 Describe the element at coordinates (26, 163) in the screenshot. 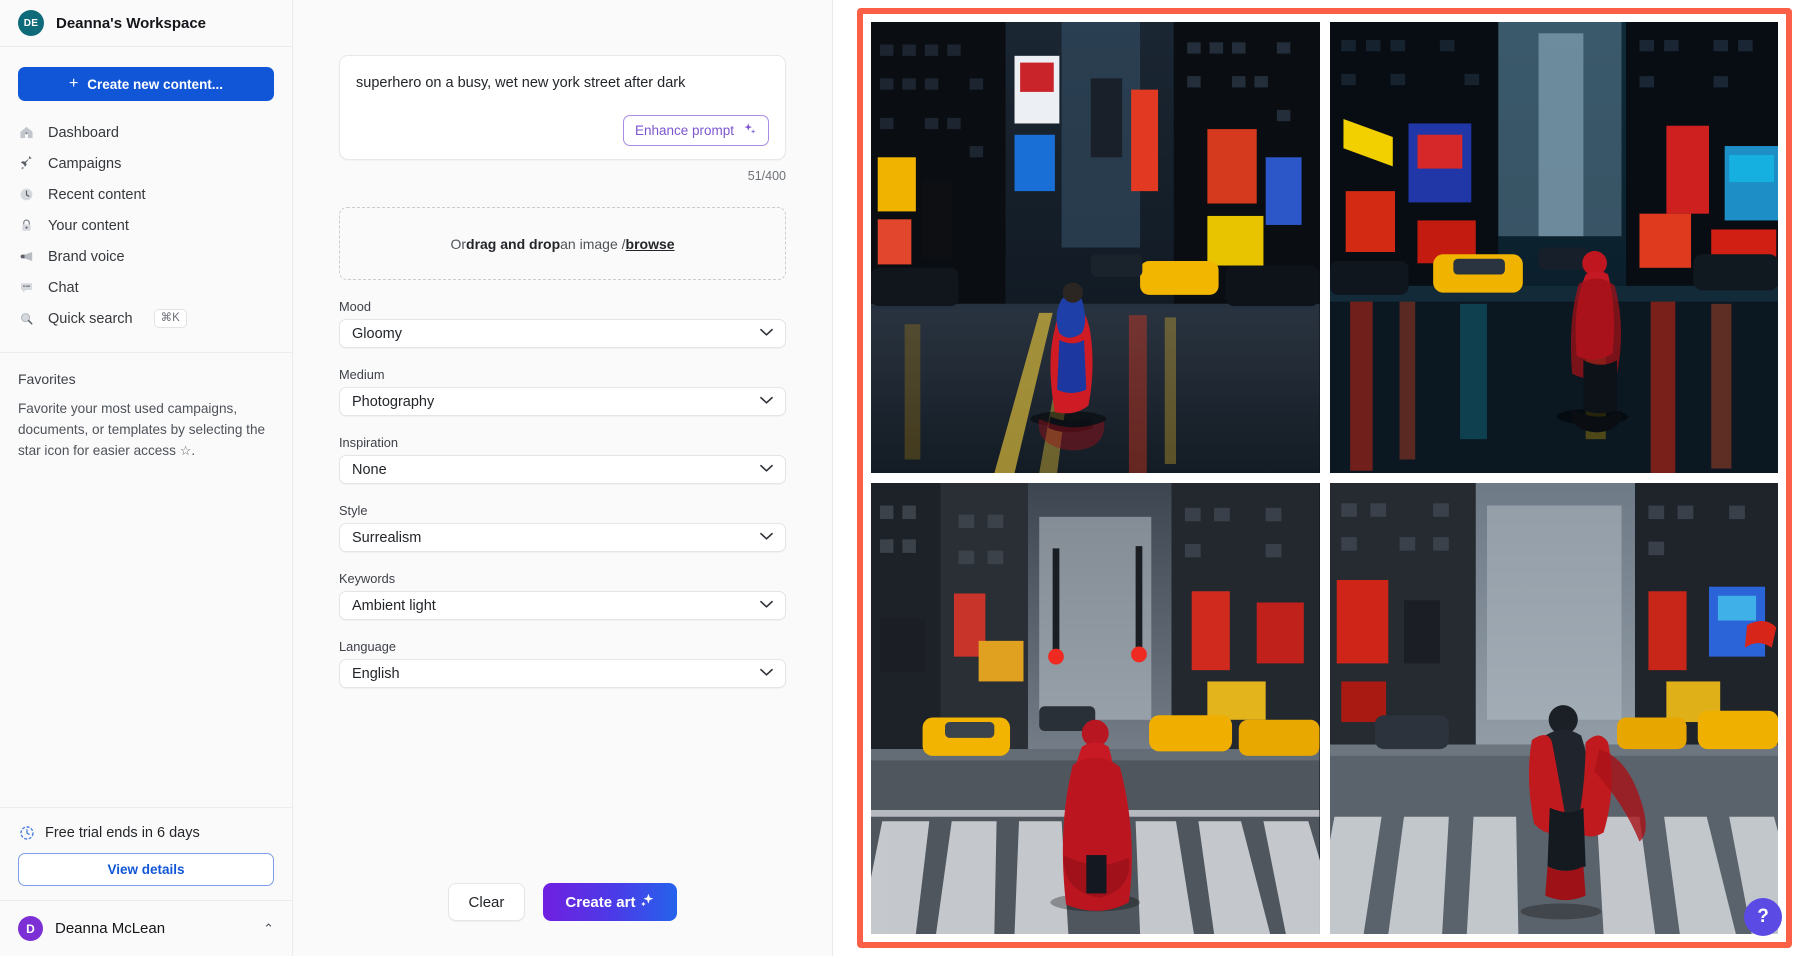

I see `rocket-icon` at that location.